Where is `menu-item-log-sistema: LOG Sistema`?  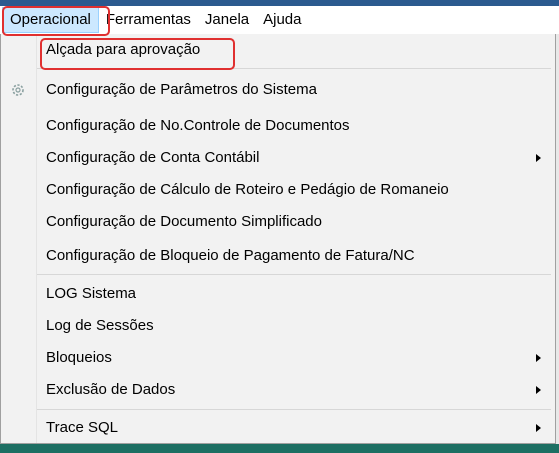
menu-item-log-sistema: LOG Sistema is located at coordinates (278, 294).